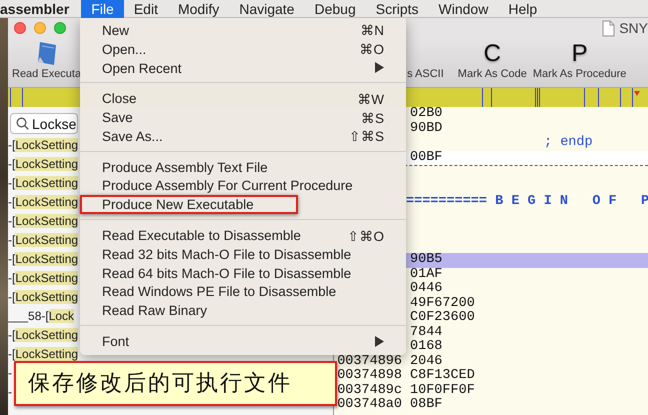  What do you see at coordinates (243, 341) in the screenshot?
I see `menu-item: Font` at bounding box center [243, 341].